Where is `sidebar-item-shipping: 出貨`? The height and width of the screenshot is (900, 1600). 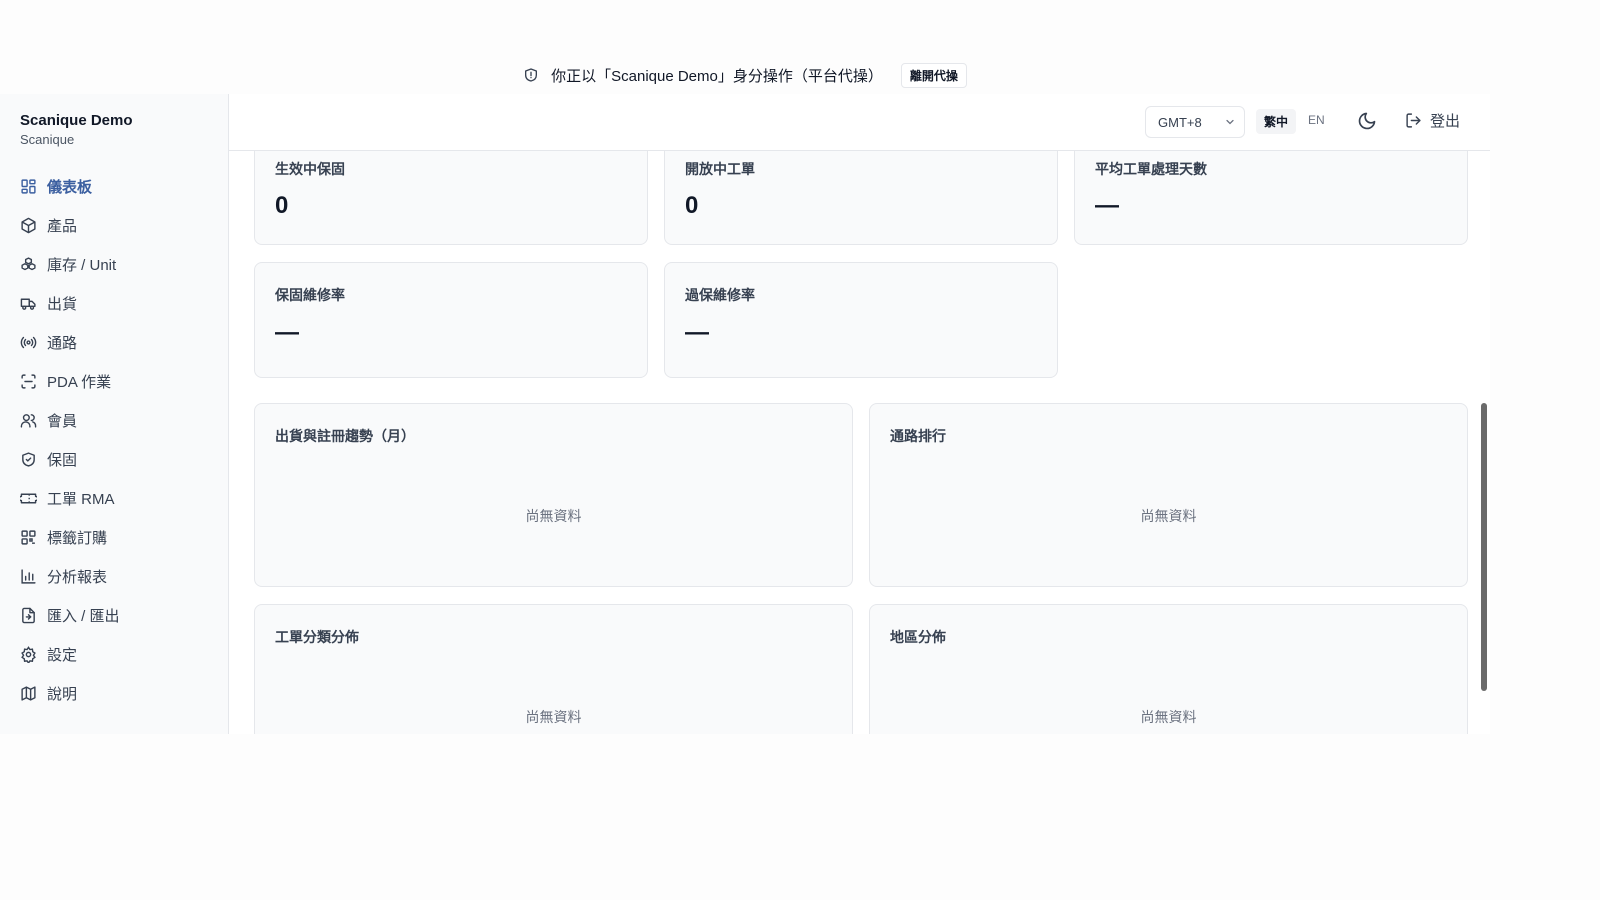
sidebar-item-shipping: 出貨 is located at coordinates (114, 303).